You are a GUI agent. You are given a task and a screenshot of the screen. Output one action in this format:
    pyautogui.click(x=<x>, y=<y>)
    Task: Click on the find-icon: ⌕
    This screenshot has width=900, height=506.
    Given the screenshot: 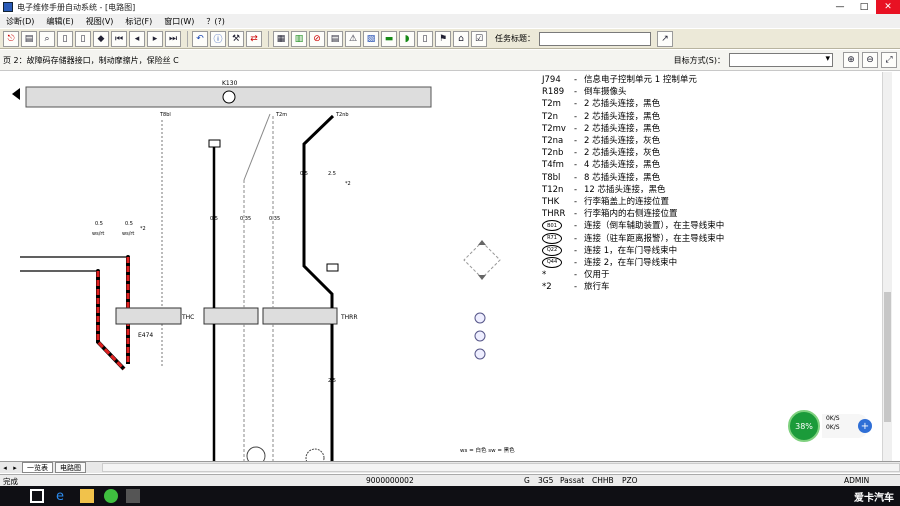 What is the action you would take?
    pyautogui.click(x=47, y=38)
    